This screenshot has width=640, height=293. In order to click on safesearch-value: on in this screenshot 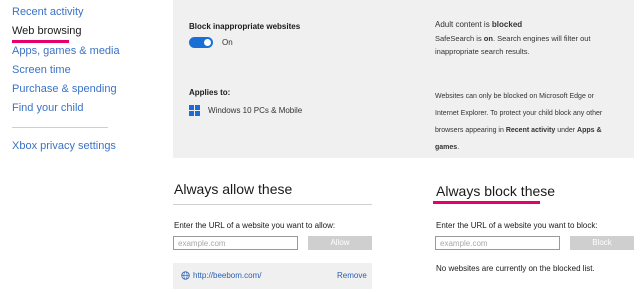, I will do `click(488, 38)`.